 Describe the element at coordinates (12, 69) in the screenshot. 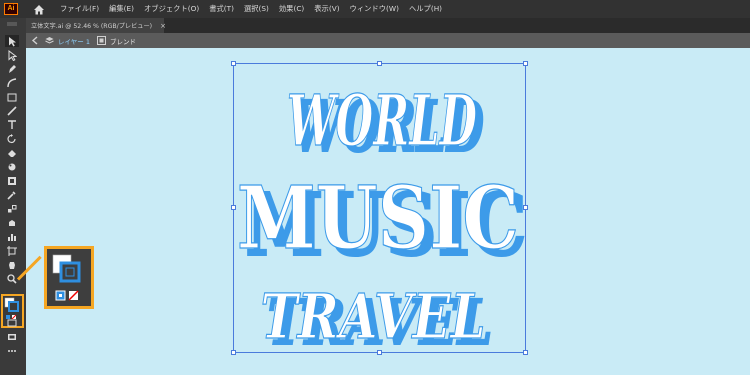

I see `pen-tool-icon` at that location.